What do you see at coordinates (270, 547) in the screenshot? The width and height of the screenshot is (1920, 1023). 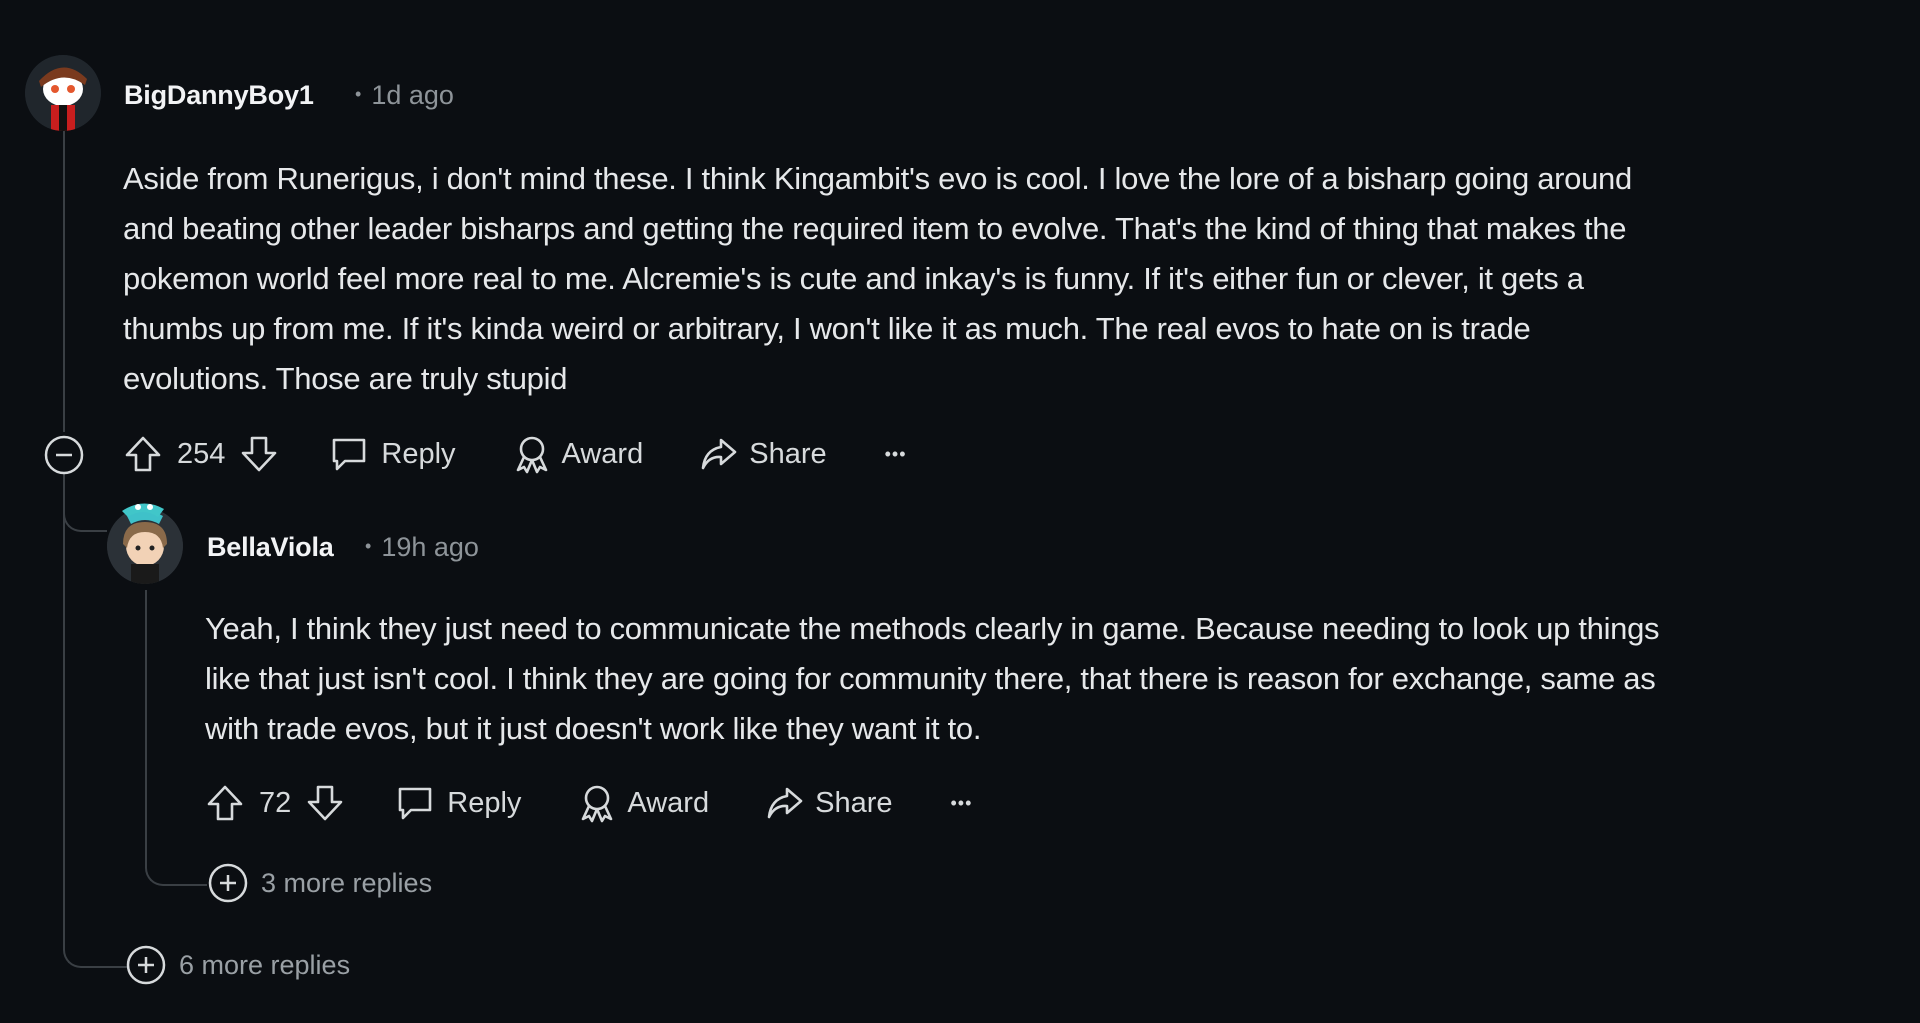 I see `comment-author: BellaViola` at bounding box center [270, 547].